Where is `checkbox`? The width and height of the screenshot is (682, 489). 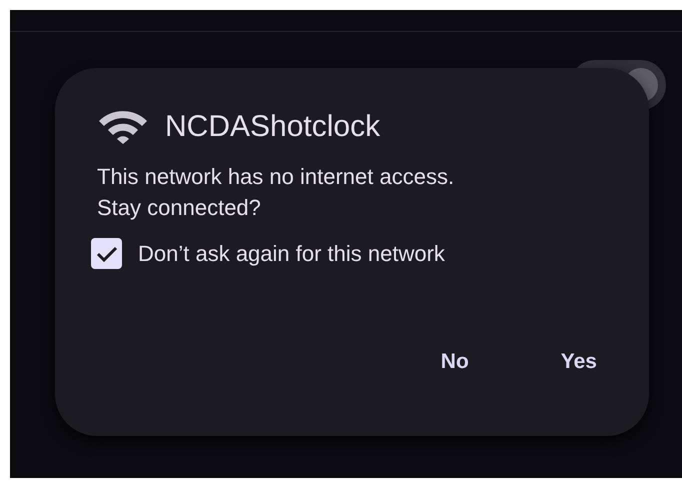 checkbox is located at coordinates (106, 253).